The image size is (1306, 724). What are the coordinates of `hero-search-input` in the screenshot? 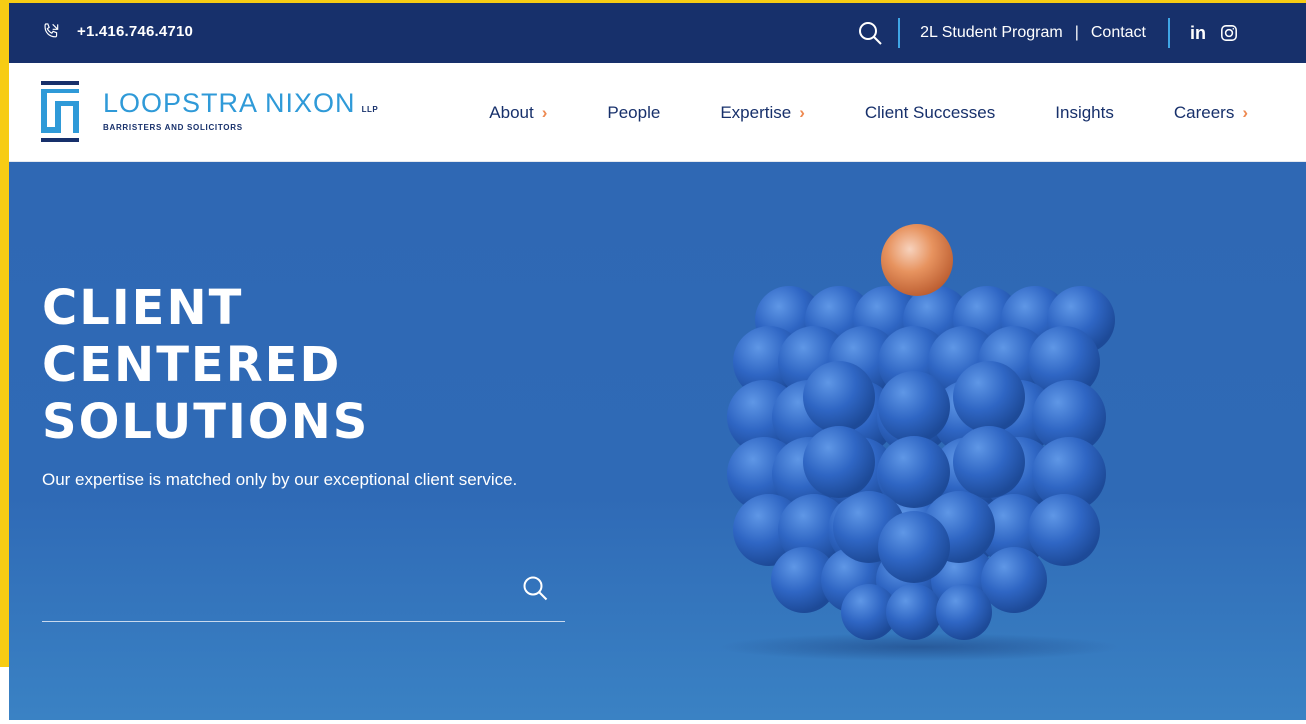 It's located at (277, 590).